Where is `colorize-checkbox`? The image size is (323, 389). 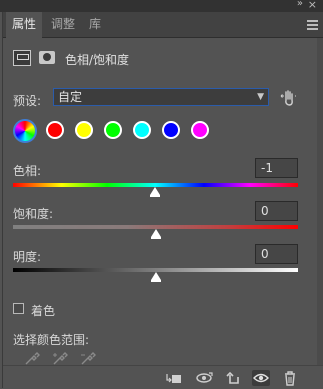
colorize-checkbox is located at coordinates (18, 308).